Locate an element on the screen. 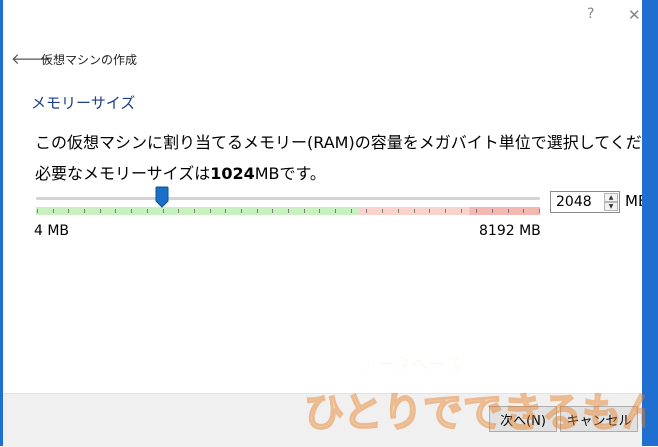 This screenshot has width=658, height=447. close-button: ✕ is located at coordinates (634, 15).